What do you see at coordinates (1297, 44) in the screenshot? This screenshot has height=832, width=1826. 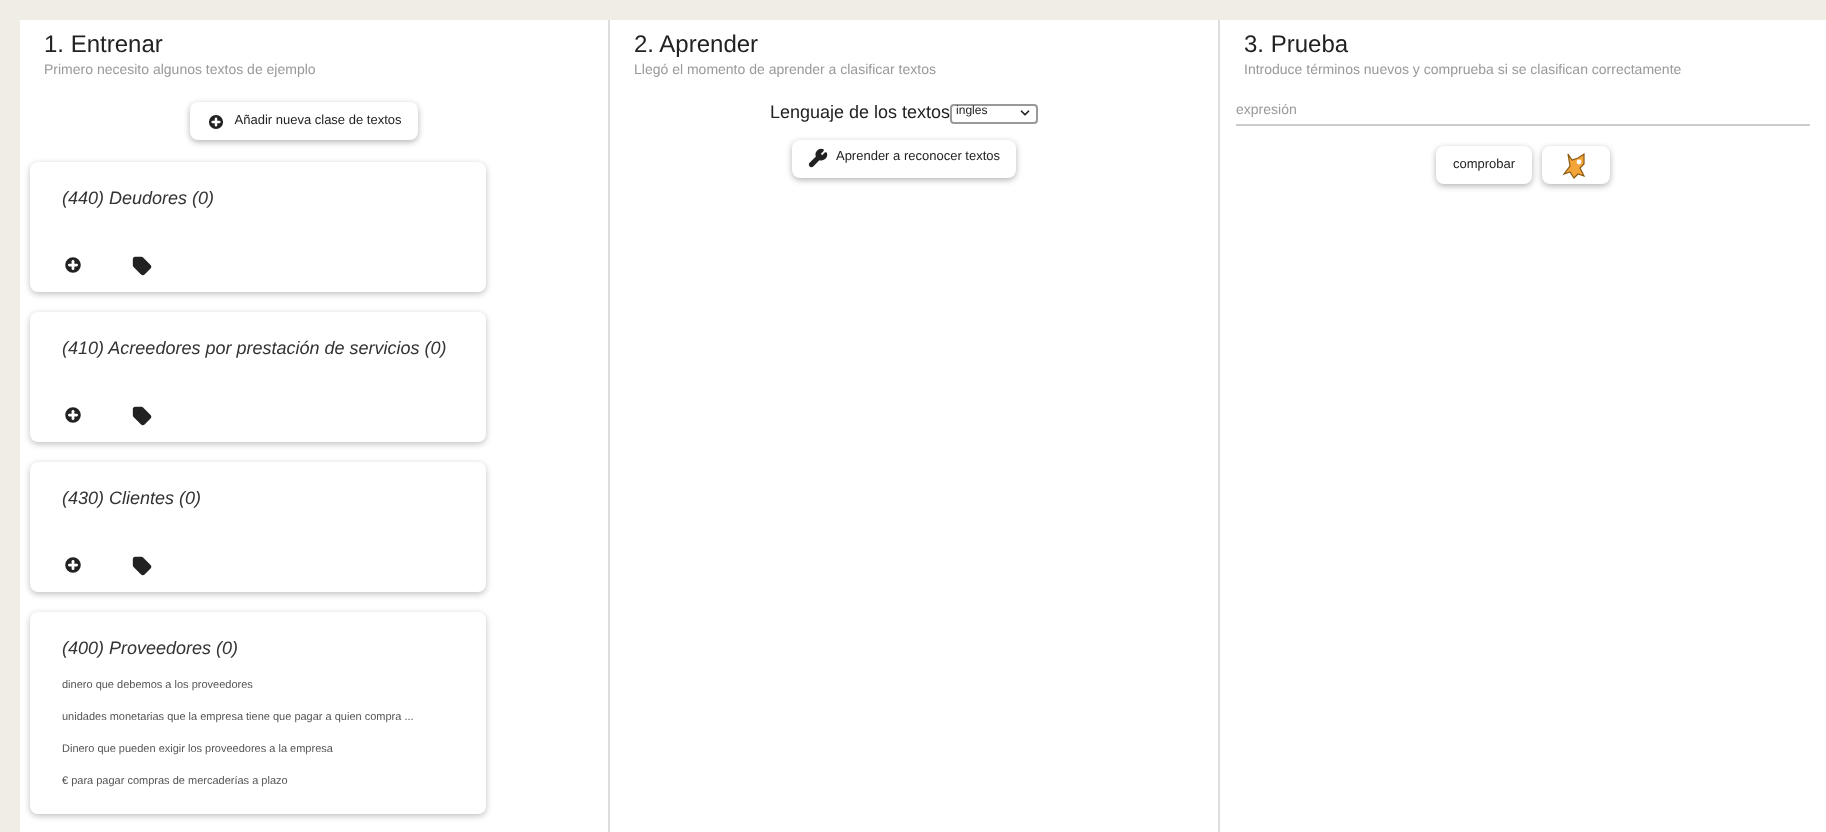 I see `section-title: 3. Prueba` at bounding box center [1297, 44].